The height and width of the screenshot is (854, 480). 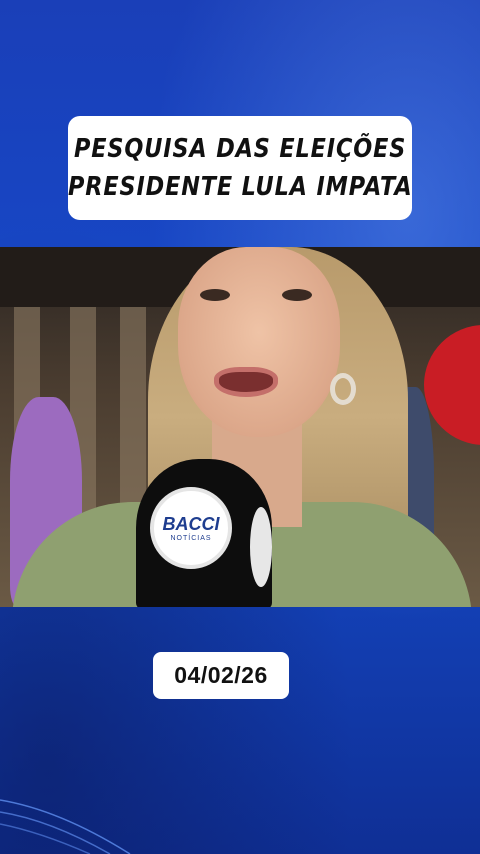 I want to click on earring, so click(x=343, y=389).